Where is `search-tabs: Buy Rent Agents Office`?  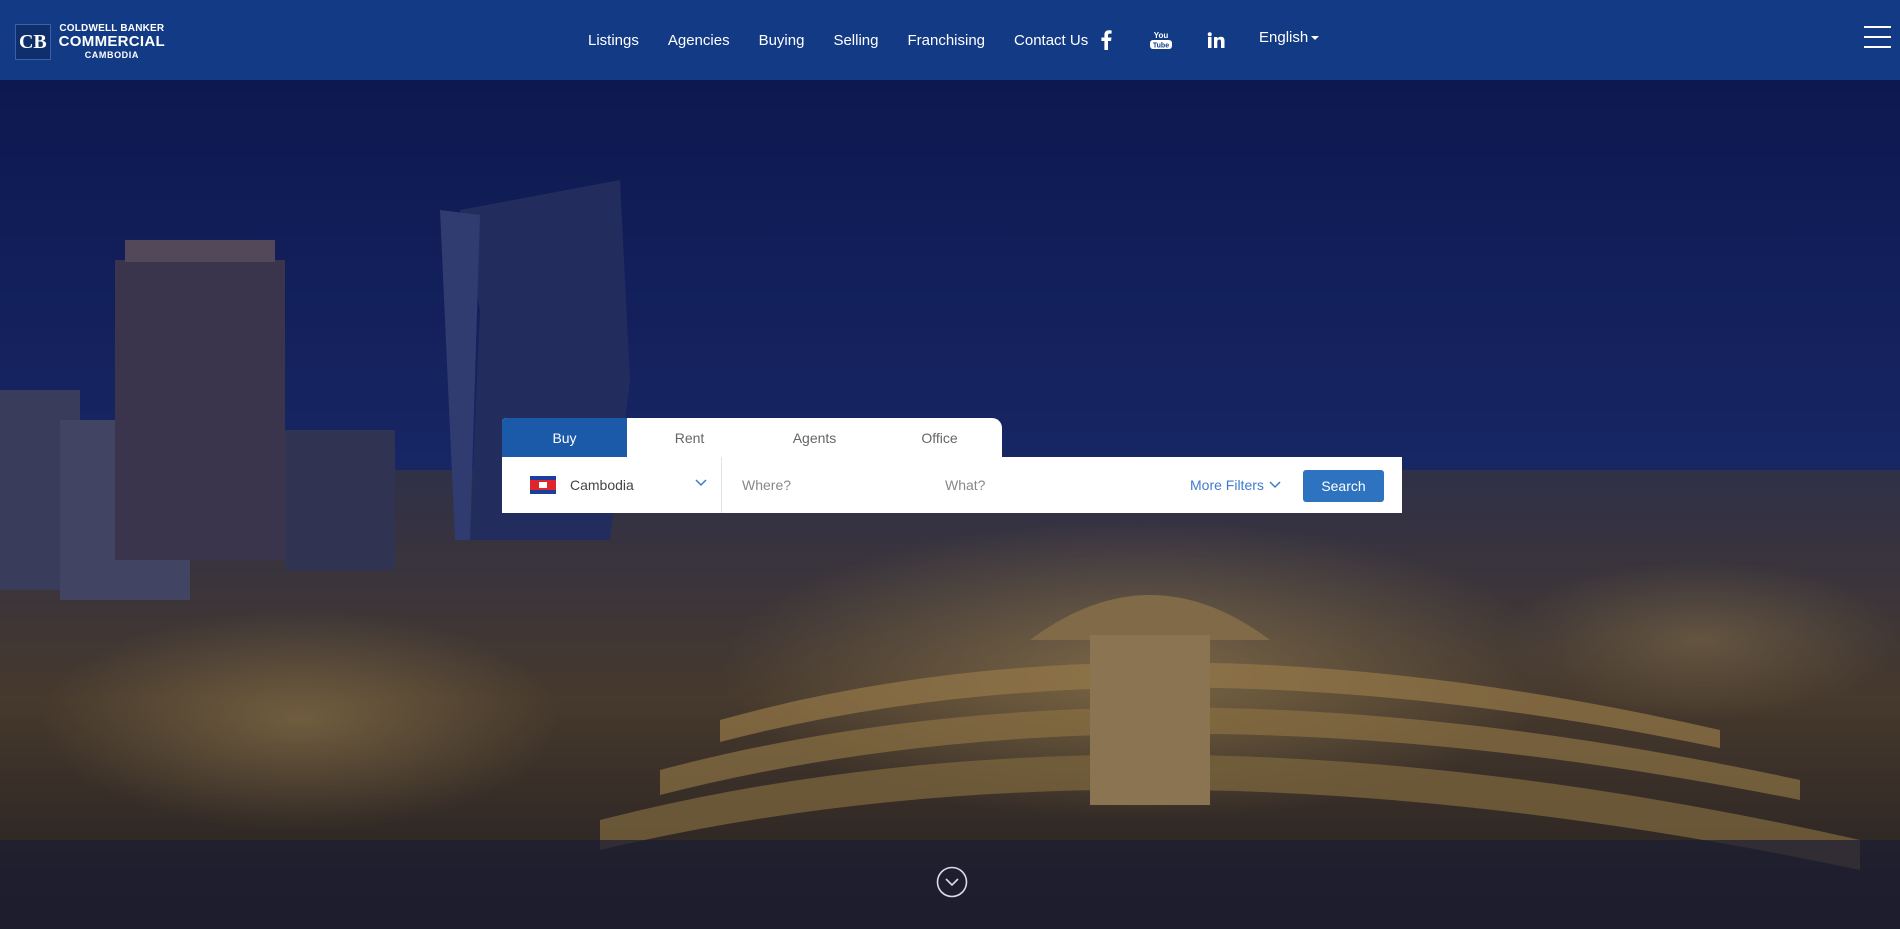
search-tabs: Buy Rent Agents Office is located at coordinates (752, 438).